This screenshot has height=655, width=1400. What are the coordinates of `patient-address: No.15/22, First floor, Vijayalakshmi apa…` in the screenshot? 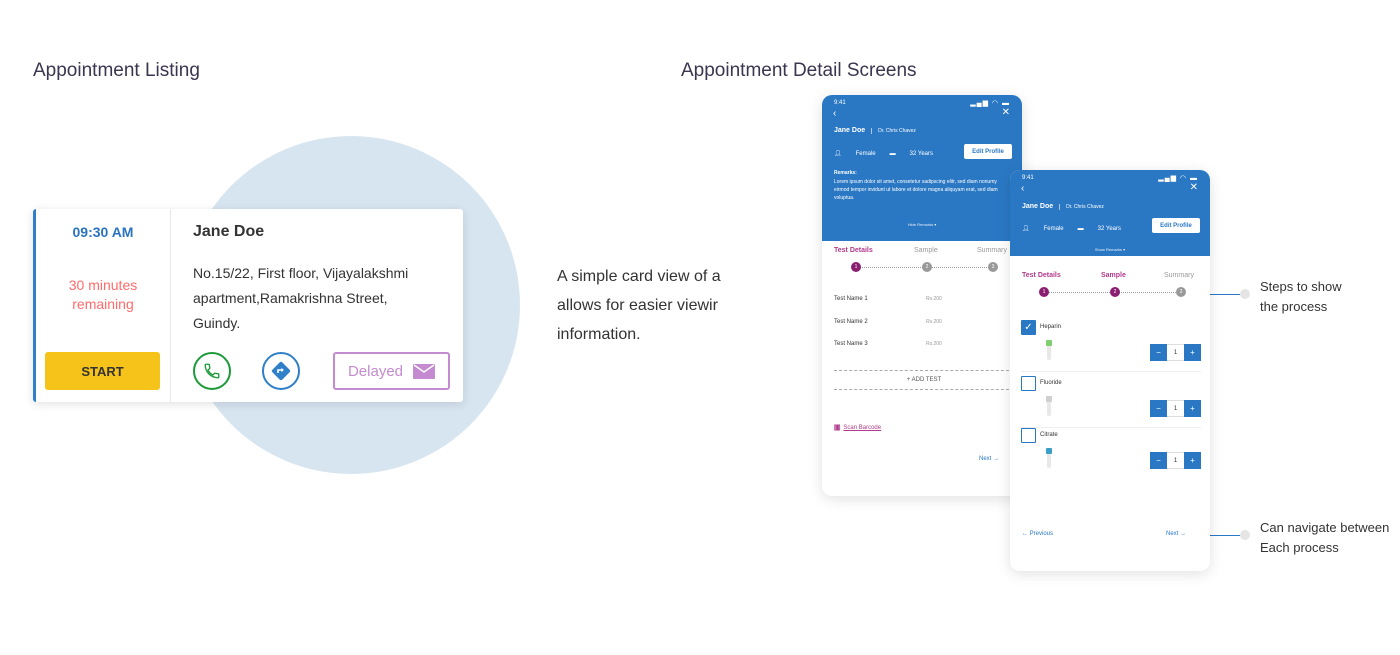 It's located at (323, 298).